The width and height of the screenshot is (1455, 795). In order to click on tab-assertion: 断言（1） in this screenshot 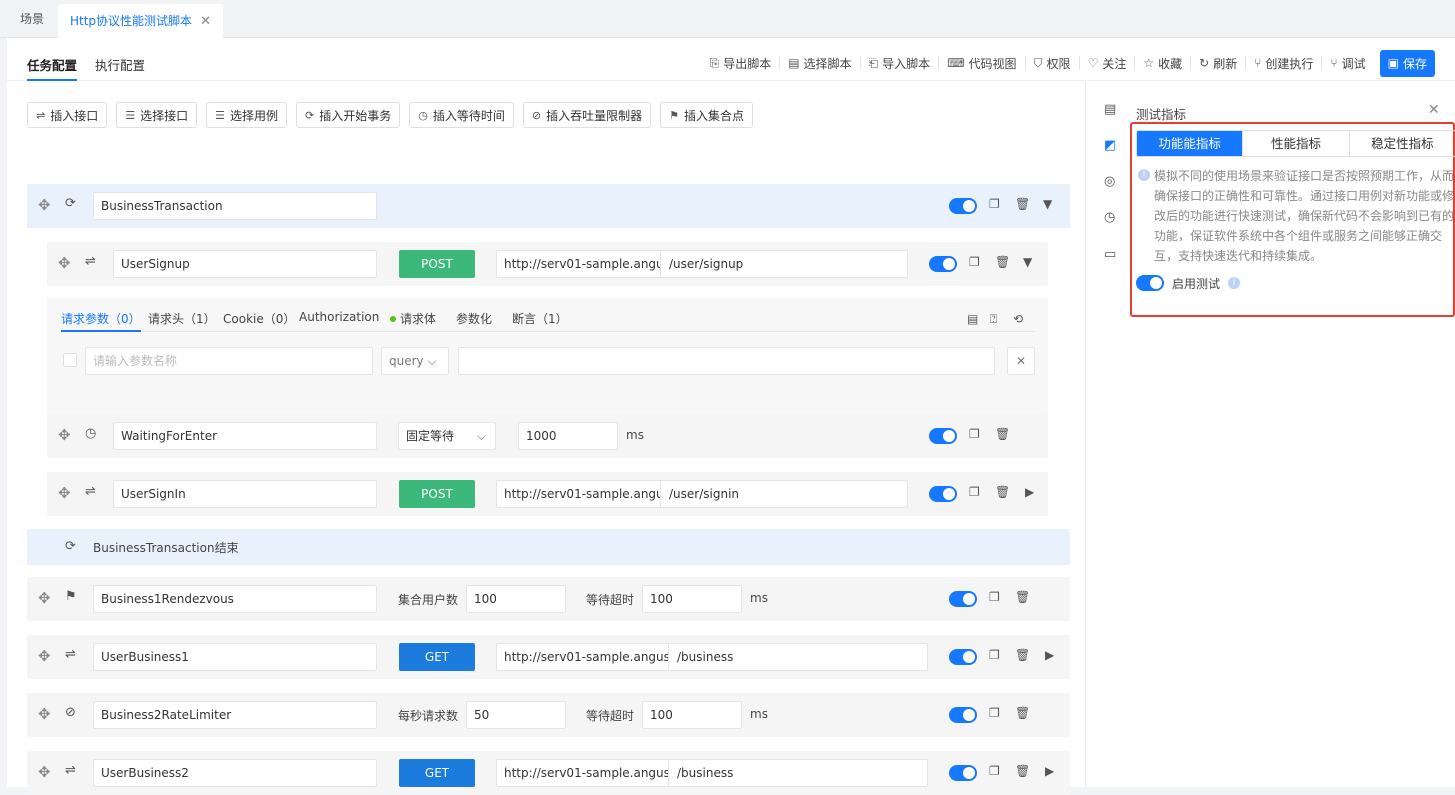, I will do `click(540, 318)`.